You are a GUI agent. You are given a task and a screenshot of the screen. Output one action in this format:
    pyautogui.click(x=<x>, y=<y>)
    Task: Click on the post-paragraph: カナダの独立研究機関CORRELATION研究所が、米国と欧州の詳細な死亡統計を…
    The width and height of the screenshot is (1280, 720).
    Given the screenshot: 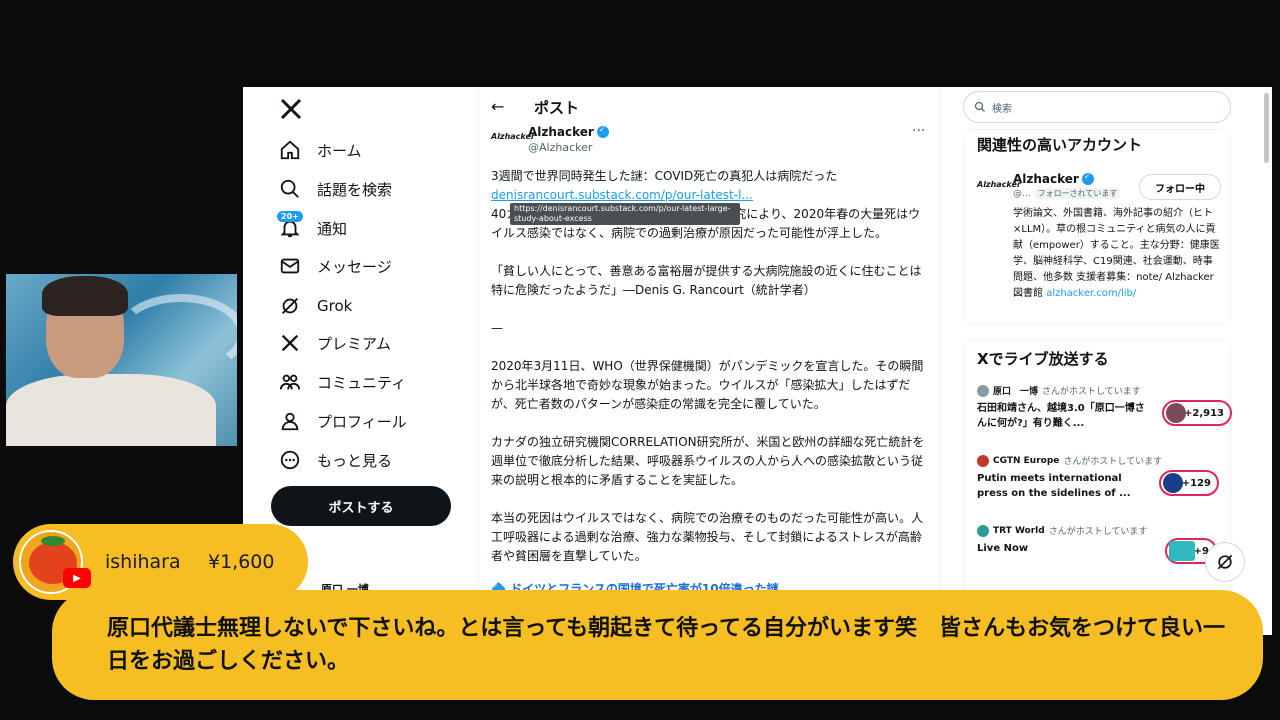 What is the action you would take?
    pyautogui.click(x=708, y=461)
    